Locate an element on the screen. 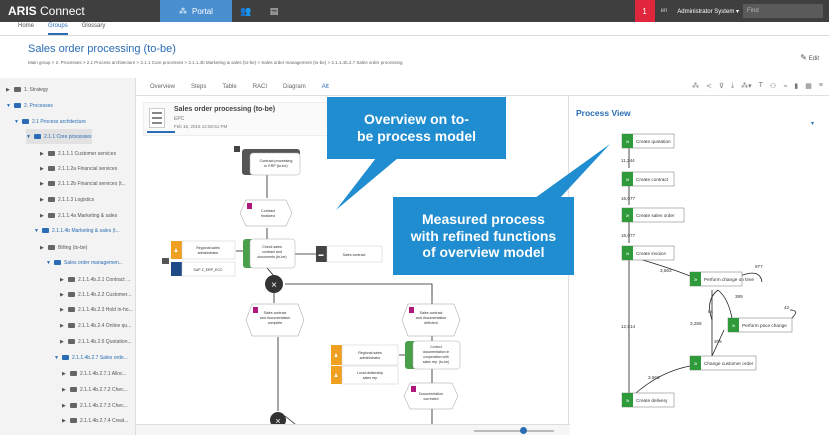  f1-line1: Contract processing is located at coordinates (276, 161).